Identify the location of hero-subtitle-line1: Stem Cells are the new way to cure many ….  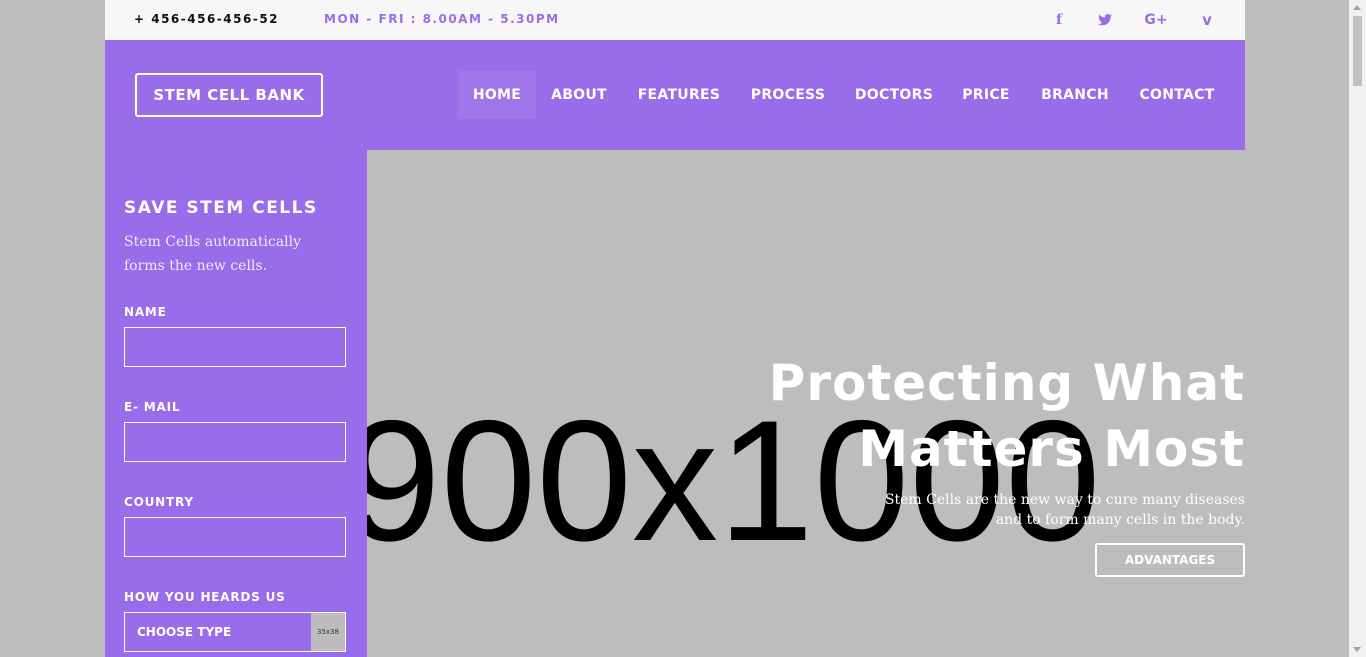
(1064, 500).